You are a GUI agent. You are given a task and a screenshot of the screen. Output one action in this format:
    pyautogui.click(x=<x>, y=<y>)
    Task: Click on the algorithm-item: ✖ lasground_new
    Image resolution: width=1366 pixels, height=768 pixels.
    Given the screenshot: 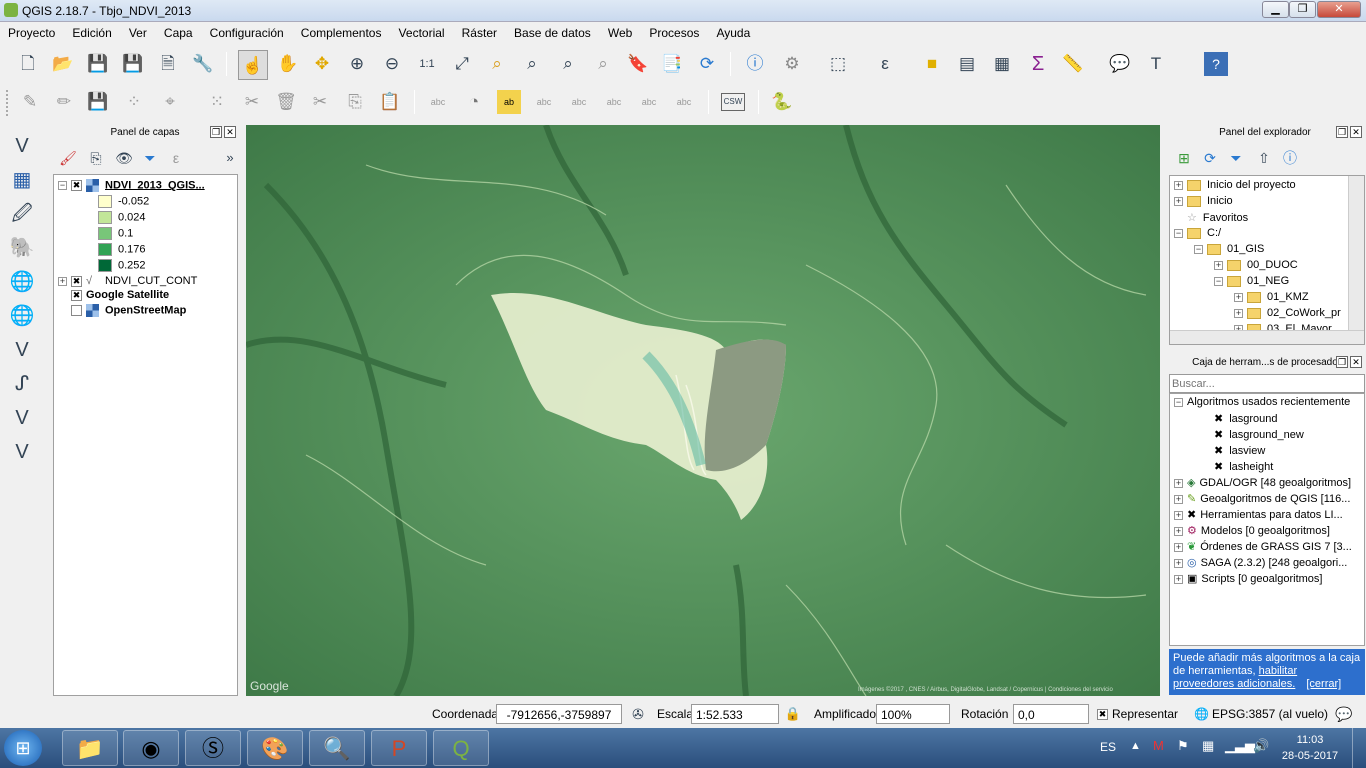 What is the action you would take?
    pyautogui.click(x=1259, y=434)
    